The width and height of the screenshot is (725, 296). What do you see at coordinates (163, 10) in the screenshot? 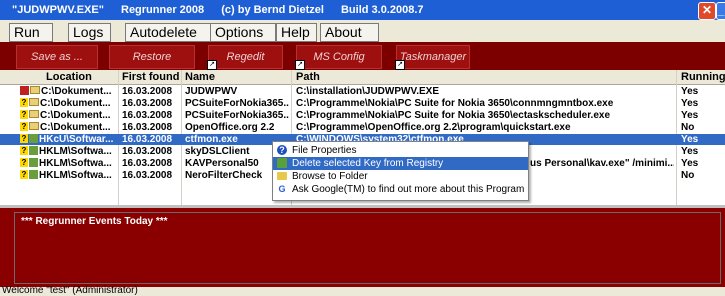
I see `title-app: Regrunner 2008` at bounding box center [163, 10].